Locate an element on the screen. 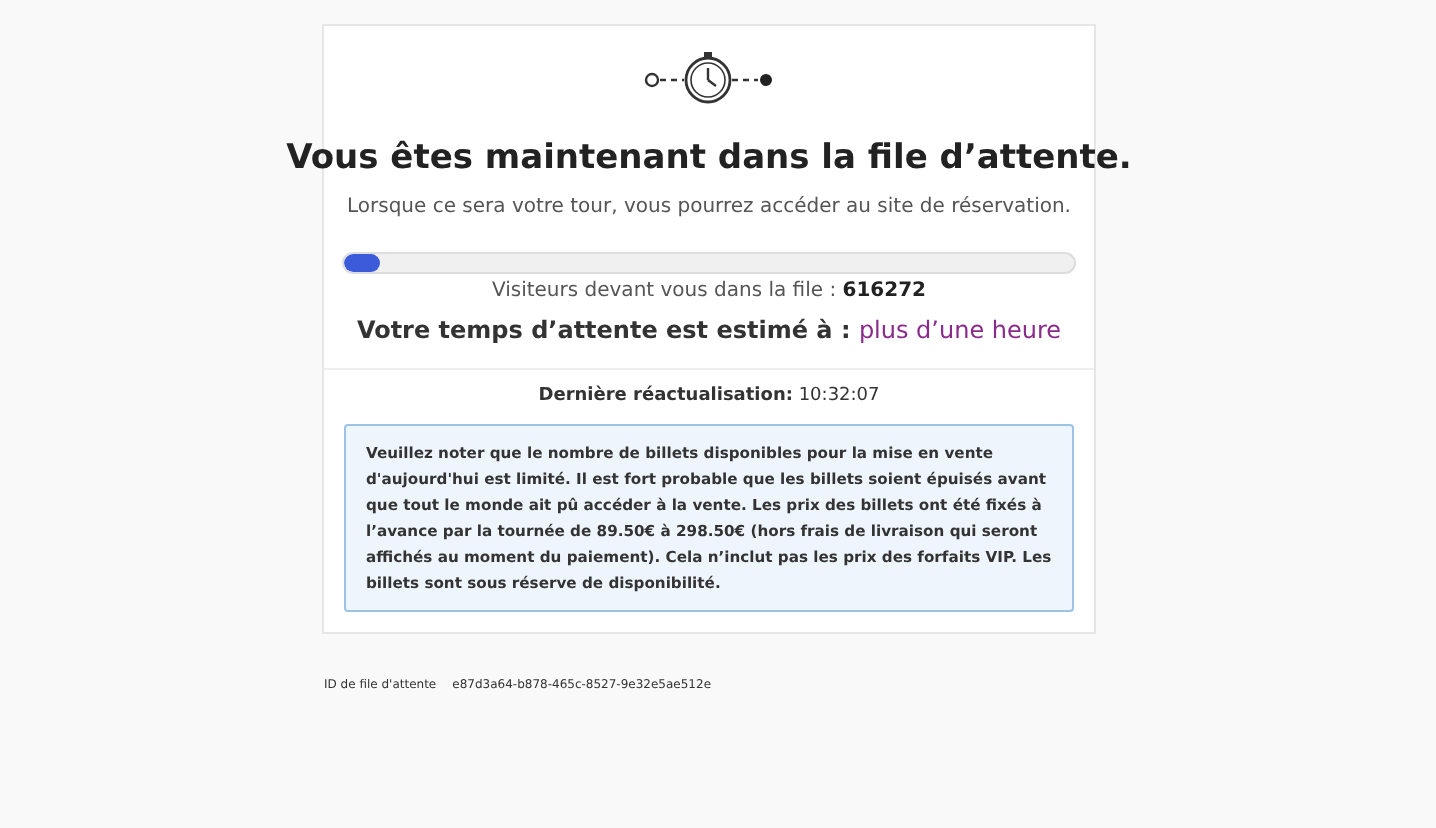  visitors-label: Visiteurs devant vous dans la file : is located at coordinates (664, 291).